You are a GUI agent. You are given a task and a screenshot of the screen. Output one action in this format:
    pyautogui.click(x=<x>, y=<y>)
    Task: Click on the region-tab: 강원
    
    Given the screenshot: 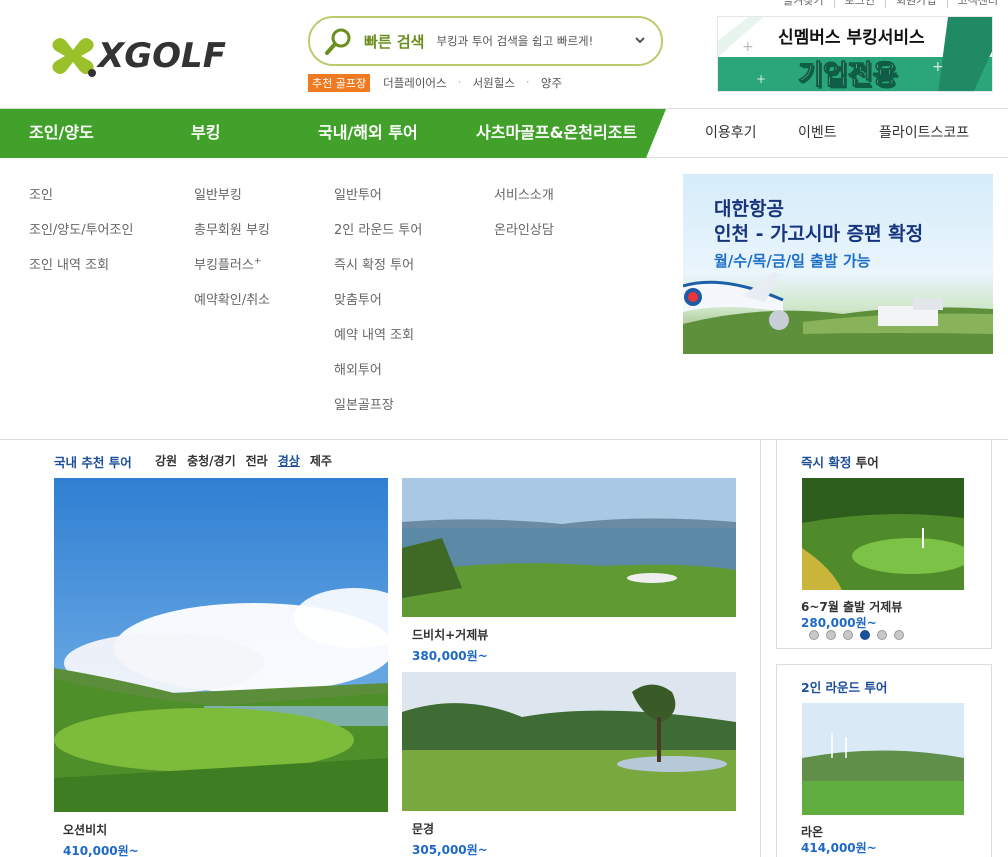 What is the action you would take?
    pyautogui.click(x=166, y=460)
    